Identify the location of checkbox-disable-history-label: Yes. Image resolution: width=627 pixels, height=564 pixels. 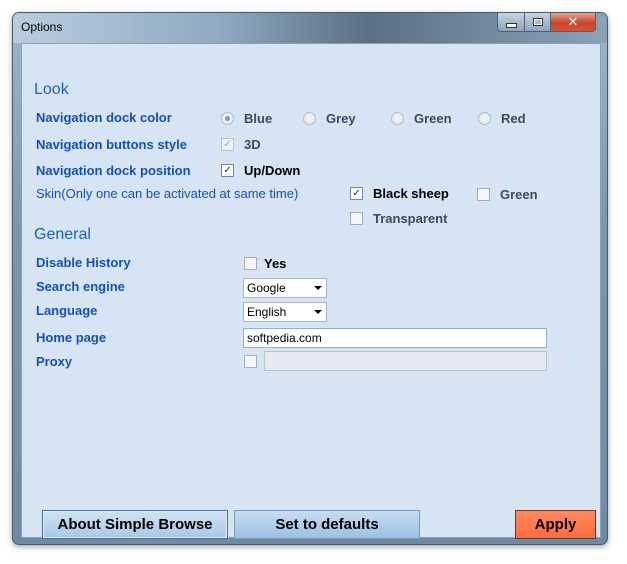
(275, 263).